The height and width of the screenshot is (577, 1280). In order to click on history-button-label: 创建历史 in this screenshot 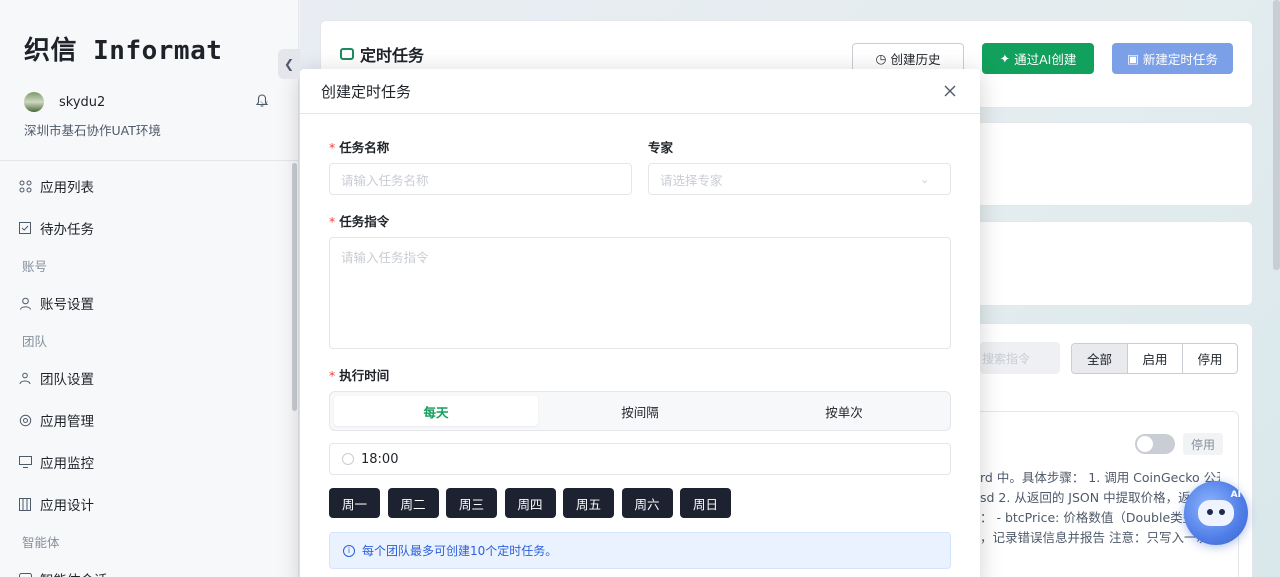, I will do `click(915, 59)`.